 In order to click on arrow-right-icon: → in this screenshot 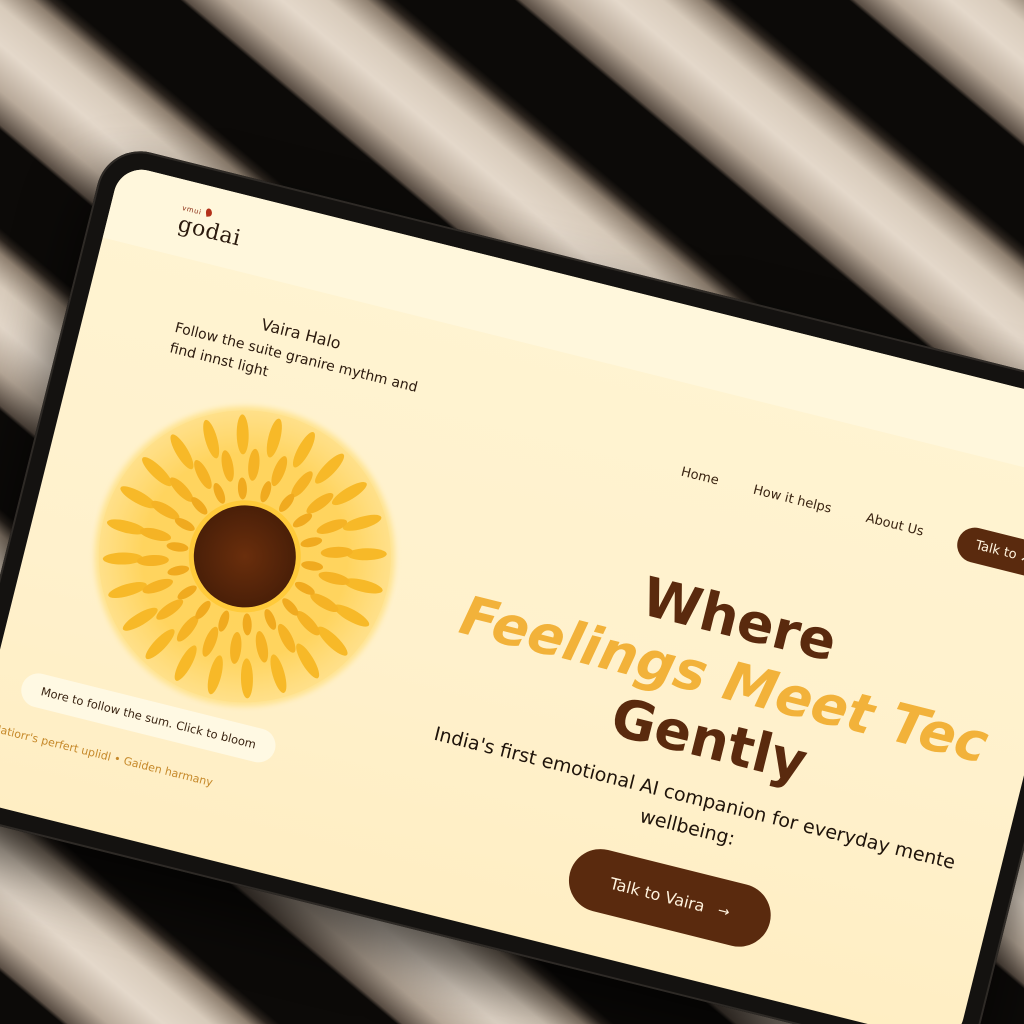, I will do `click(724, 911)`.